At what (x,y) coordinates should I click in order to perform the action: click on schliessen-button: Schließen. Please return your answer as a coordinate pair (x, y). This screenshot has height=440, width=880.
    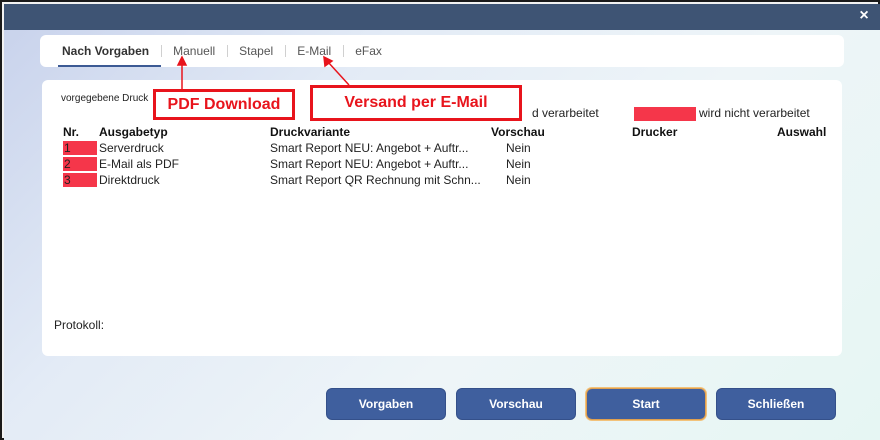
    Looking at the image, I should click on (776, 404).